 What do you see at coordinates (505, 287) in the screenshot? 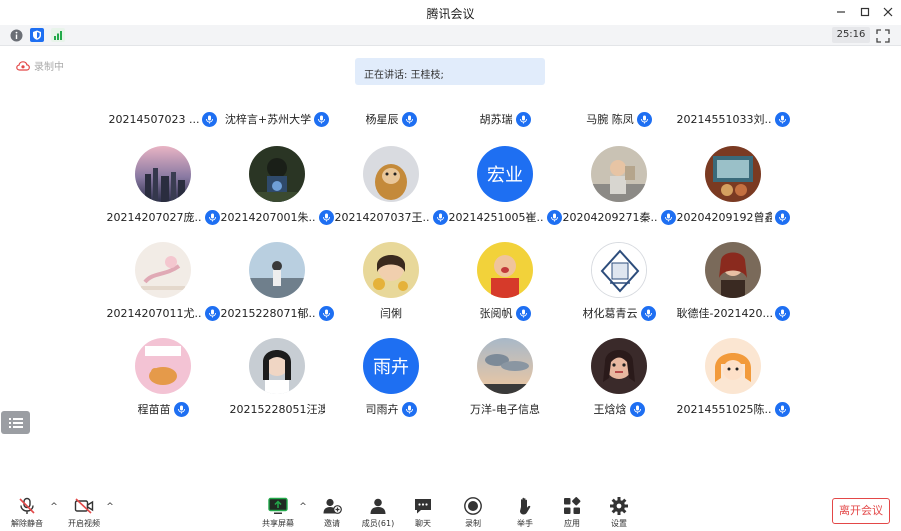
I see `participant-tile: 张阅帆` at bounding box center [505, 287].